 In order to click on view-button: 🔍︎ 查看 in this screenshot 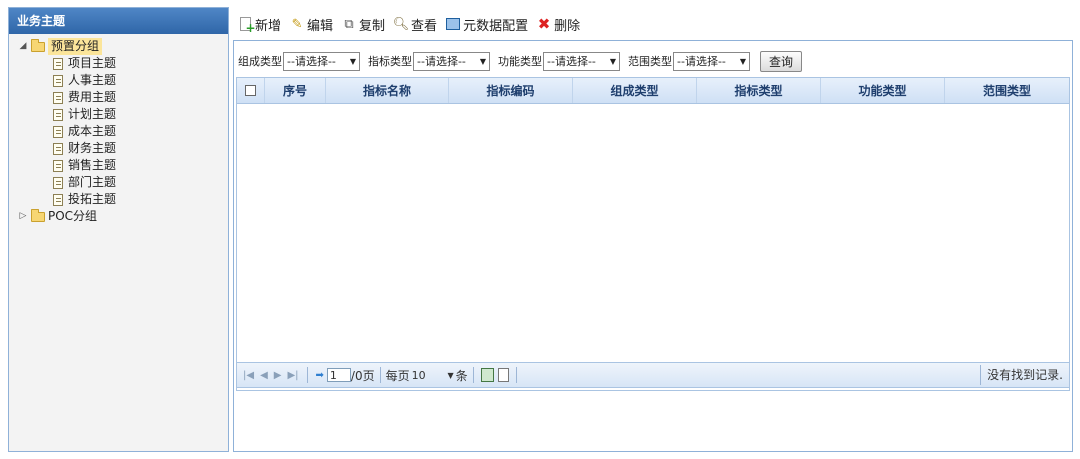, I will do `click(415, 24)`.